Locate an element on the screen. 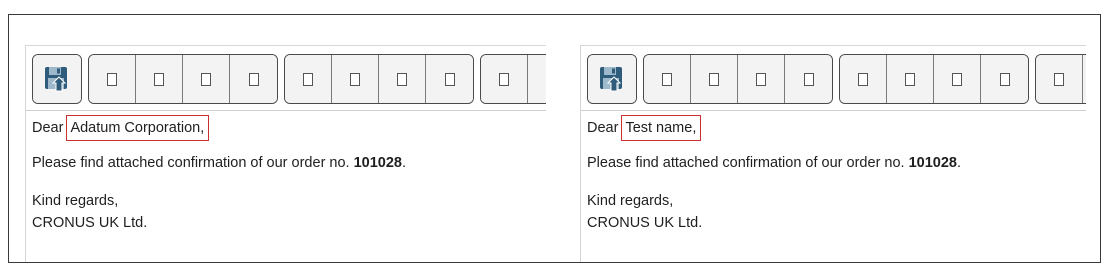 The image size is (1117, 273). recipient-name-field: Adatum Corporation, is located at coordinates (138, 128).